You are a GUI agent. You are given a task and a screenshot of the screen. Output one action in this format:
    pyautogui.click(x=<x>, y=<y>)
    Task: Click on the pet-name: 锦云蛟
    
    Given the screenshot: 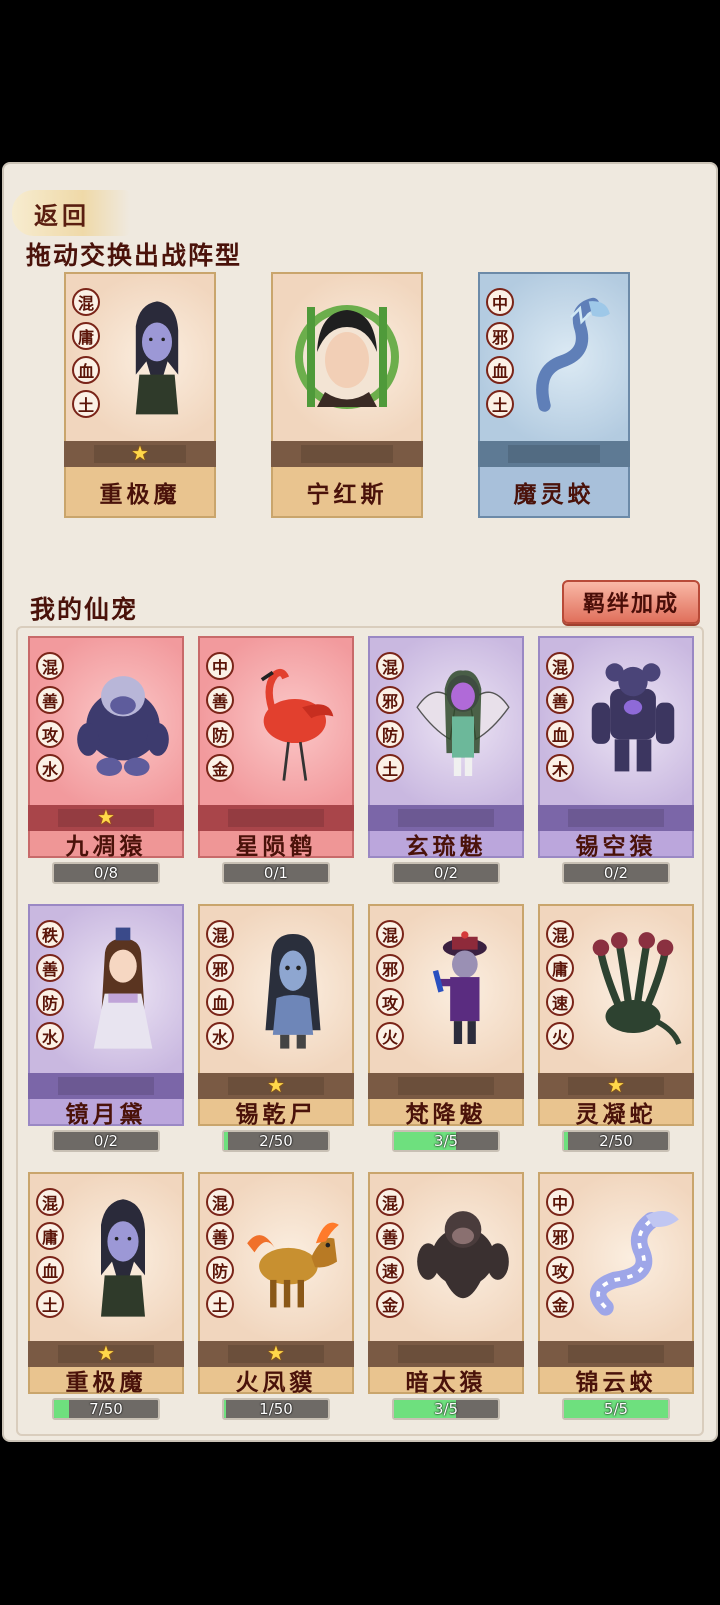 What is the action you would take?
    pyautogui.click(x=616, y=1381)
    